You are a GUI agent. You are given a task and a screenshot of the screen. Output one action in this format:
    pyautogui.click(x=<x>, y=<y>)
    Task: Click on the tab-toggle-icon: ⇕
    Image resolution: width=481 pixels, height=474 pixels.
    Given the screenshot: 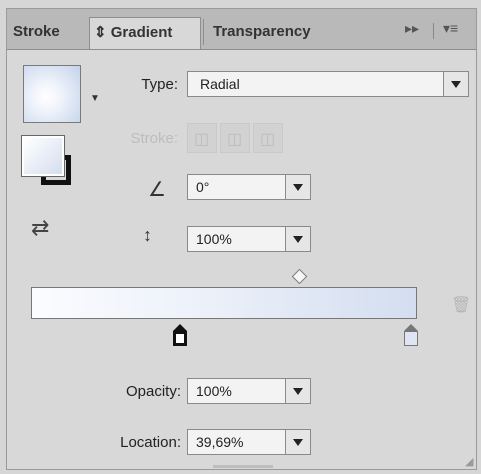 What is the action you would take?
    pyautogui.click(x=100, y=32)
    